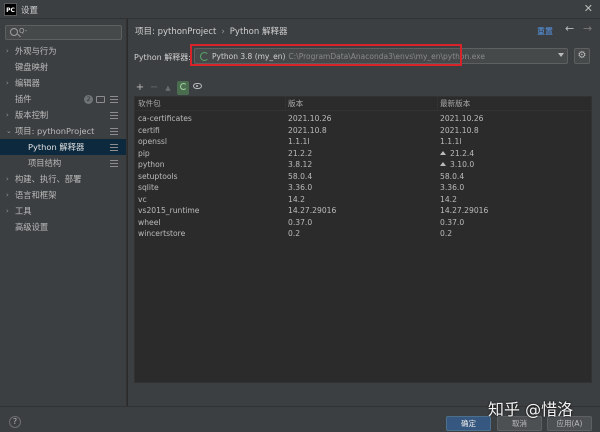  I want to click on latest-version-cell: 3.36.0, so click(452, 188).